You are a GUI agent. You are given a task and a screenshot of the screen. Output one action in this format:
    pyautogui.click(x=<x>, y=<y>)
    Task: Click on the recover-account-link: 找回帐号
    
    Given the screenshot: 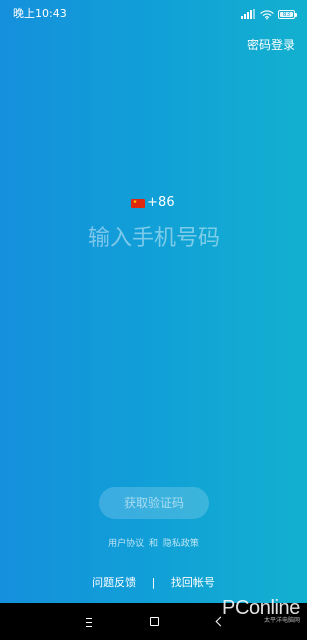 What is the action you would take?
    pyautogui.click(x=193, y=583)
    